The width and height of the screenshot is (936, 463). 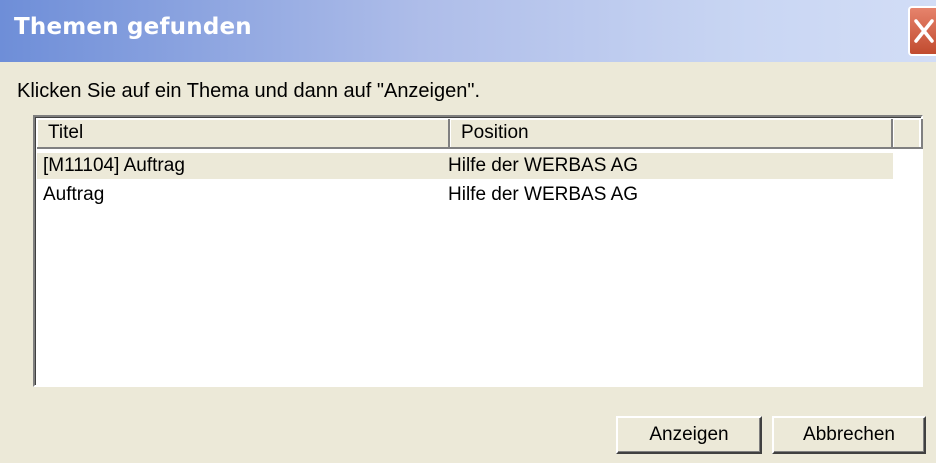 I want to click on list-item: Auftrag Hilfe der WERBAS AG, so click(x=465, y=195).